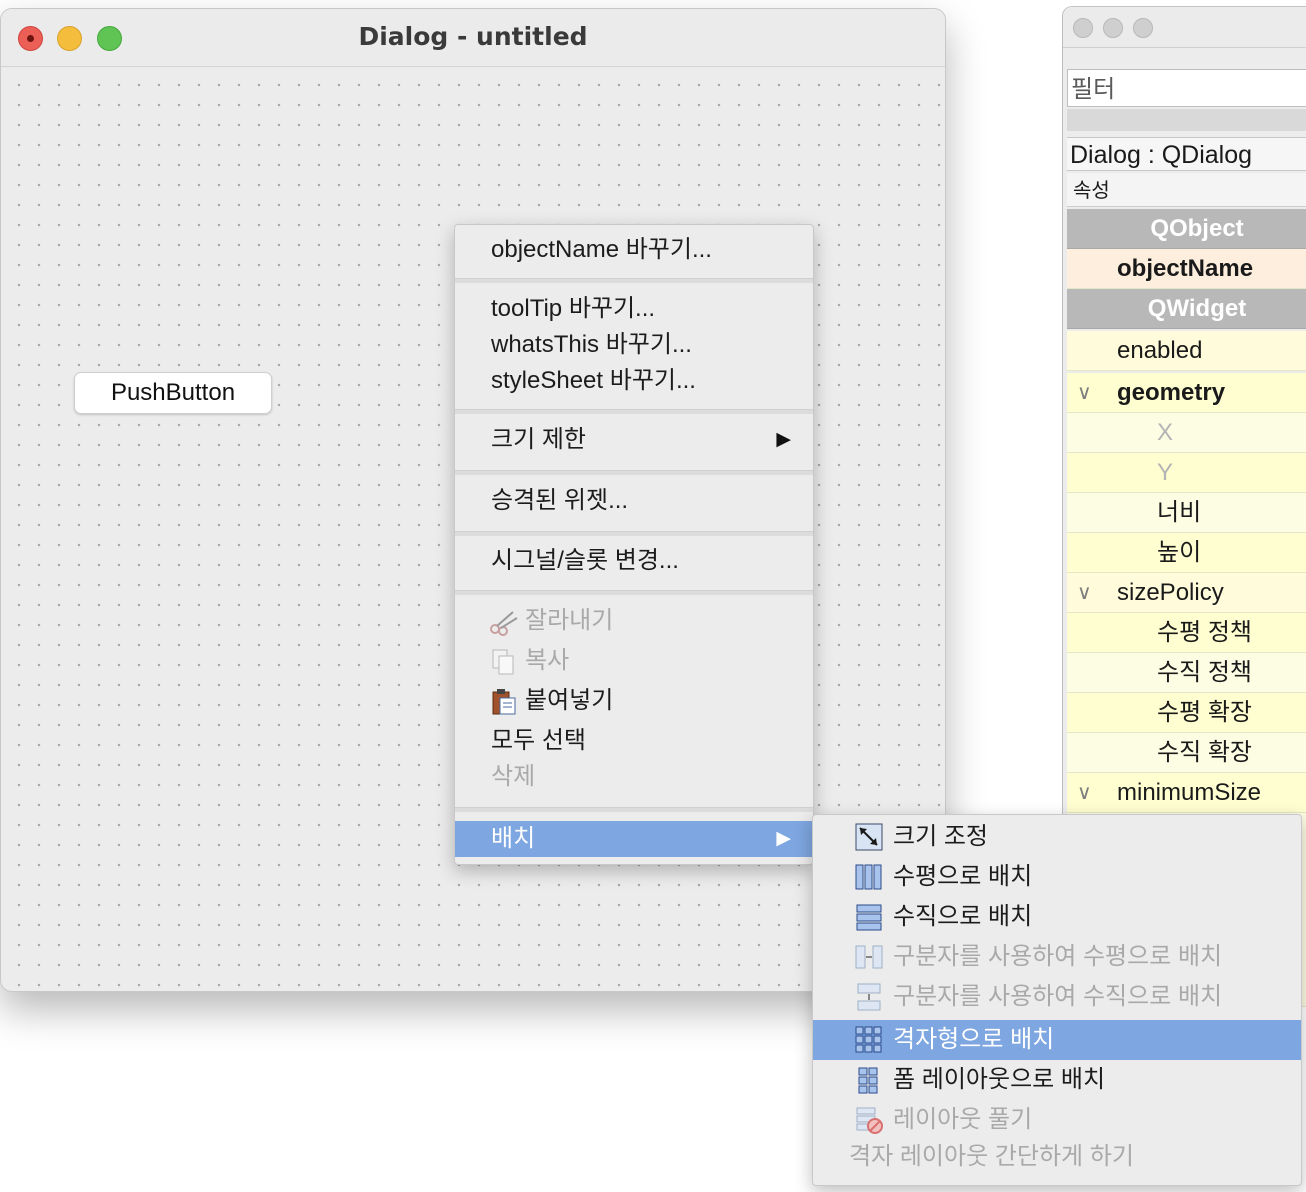  What do you see at coordinates (503, 662) in the screenshot?
I see `copy-icon` at bounding box center [503, 662].